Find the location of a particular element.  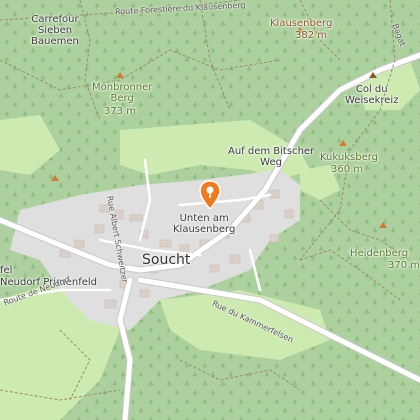

label-col-du-weisekreiz: Col du Weisekreiz is located at coordinates (372, 95).